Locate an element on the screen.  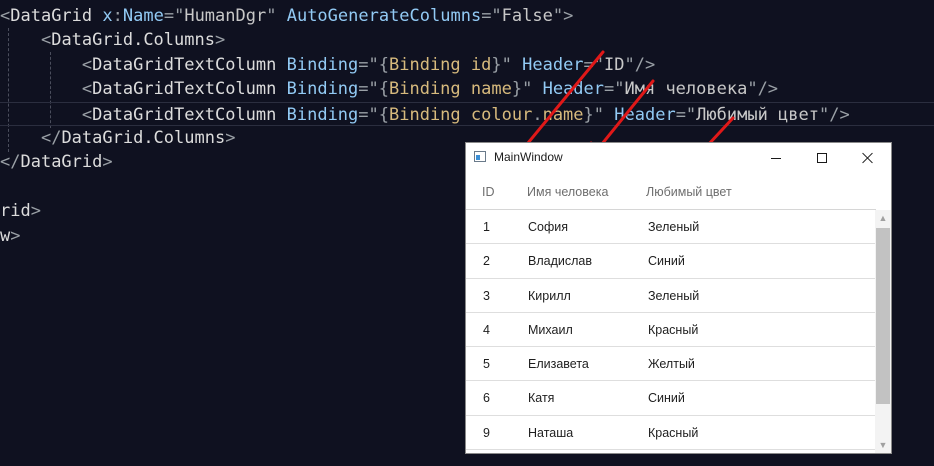
column-header-id: ID is located at coordinates (488, 192).